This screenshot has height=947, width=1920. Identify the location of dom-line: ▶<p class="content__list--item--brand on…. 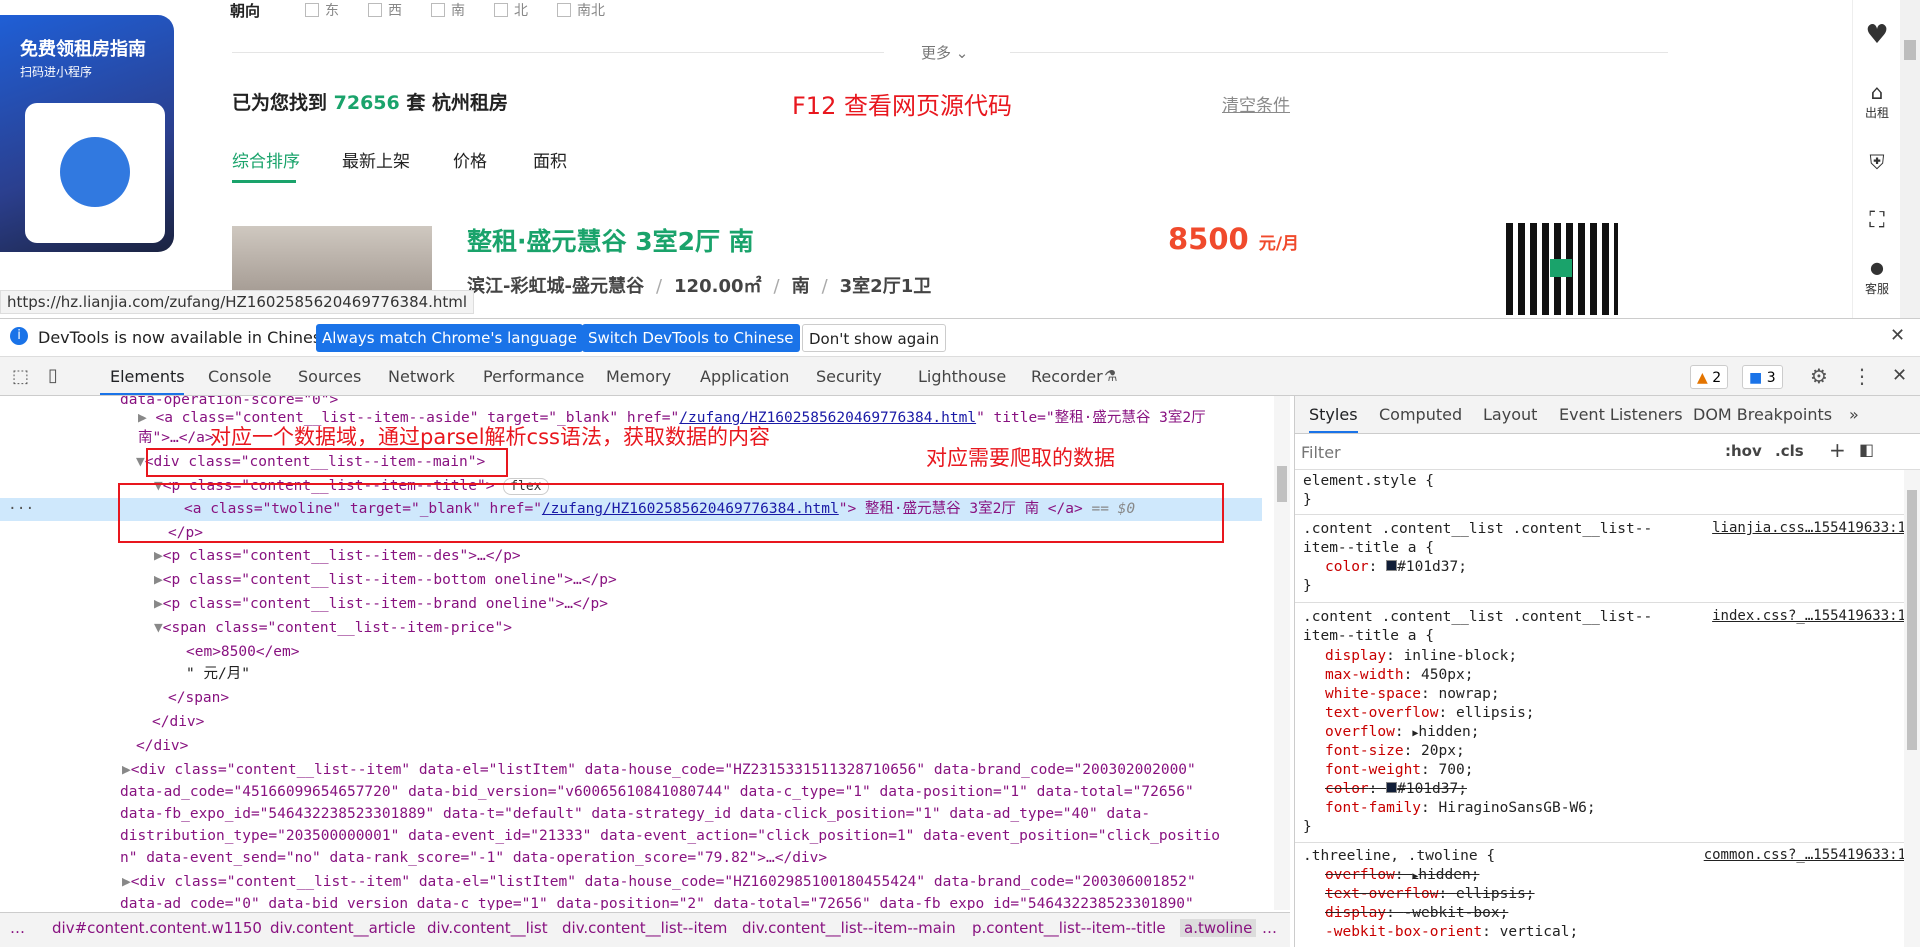
(381, 604).